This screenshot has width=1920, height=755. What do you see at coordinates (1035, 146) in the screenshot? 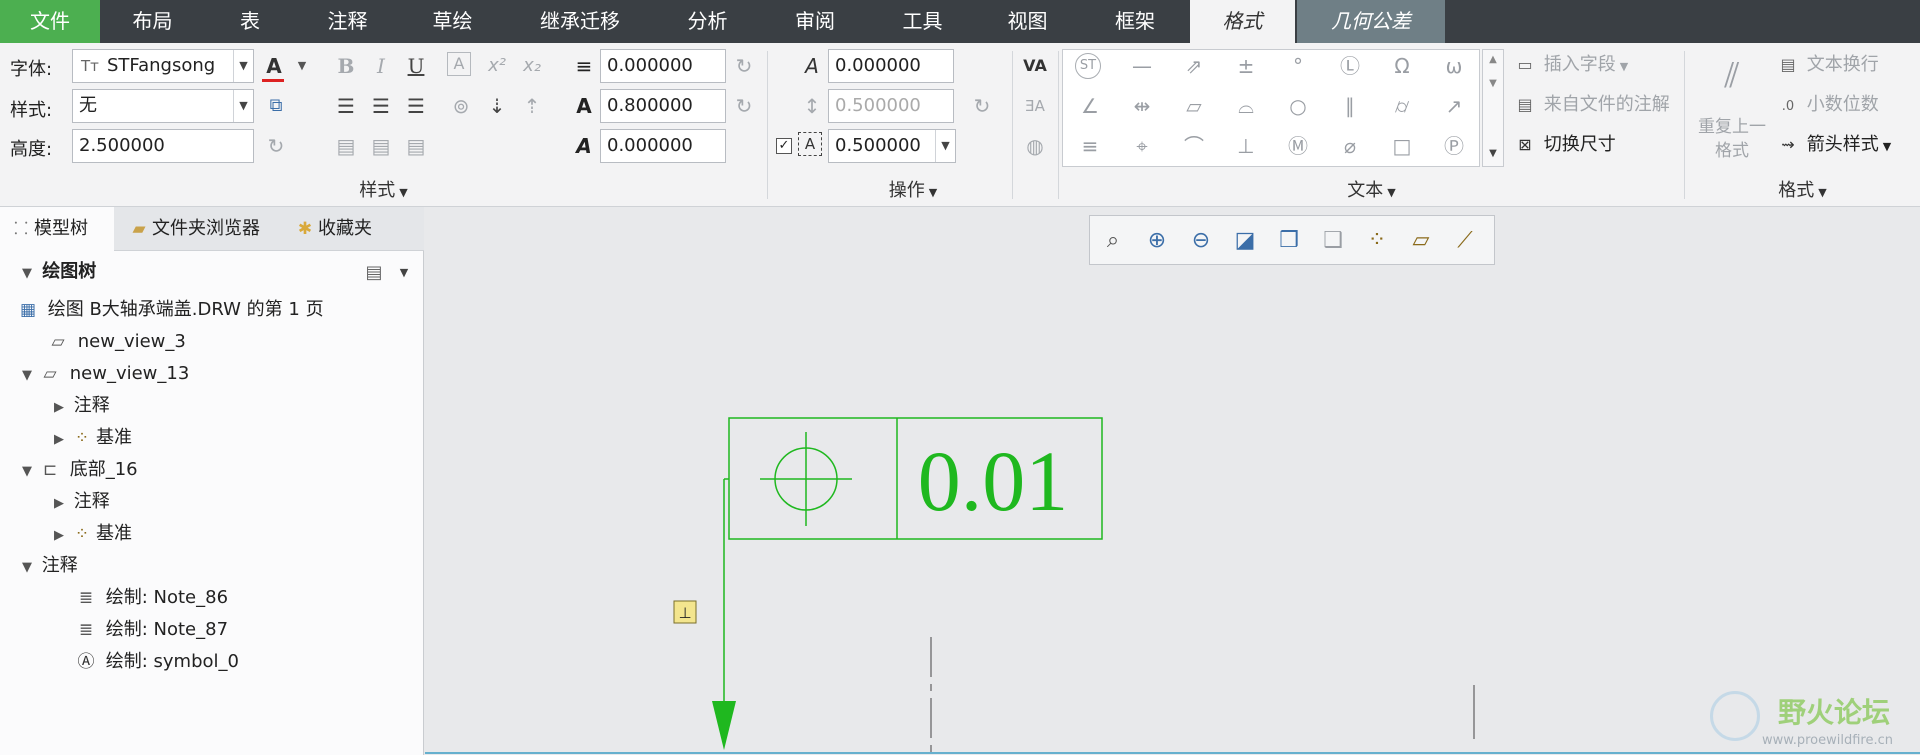
I see `hyperlink-icon: ◍` at bounding box center [1035, 146].